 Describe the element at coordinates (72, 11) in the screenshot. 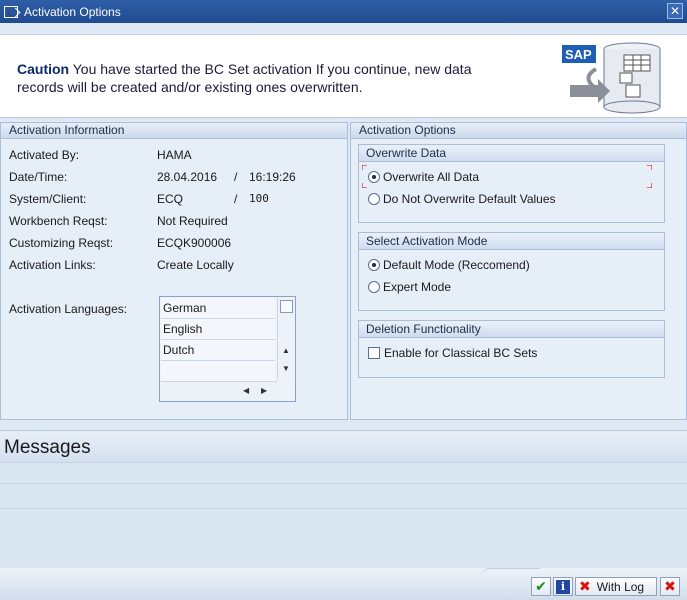

I see `window-title: Activation Options` at that location.